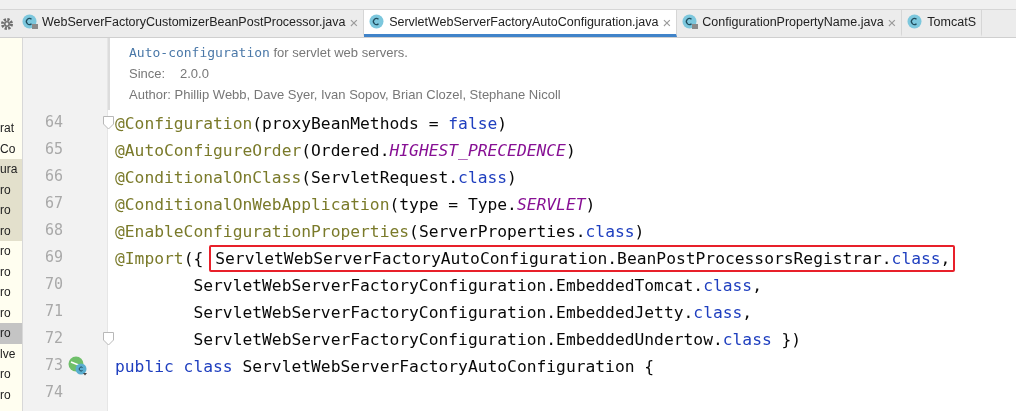  Describe the element at coordinates (521, 23) in the screenshot. I see `editor-tab: ServletWebServerFactoryAutoConfiguration.java ×` at that location.